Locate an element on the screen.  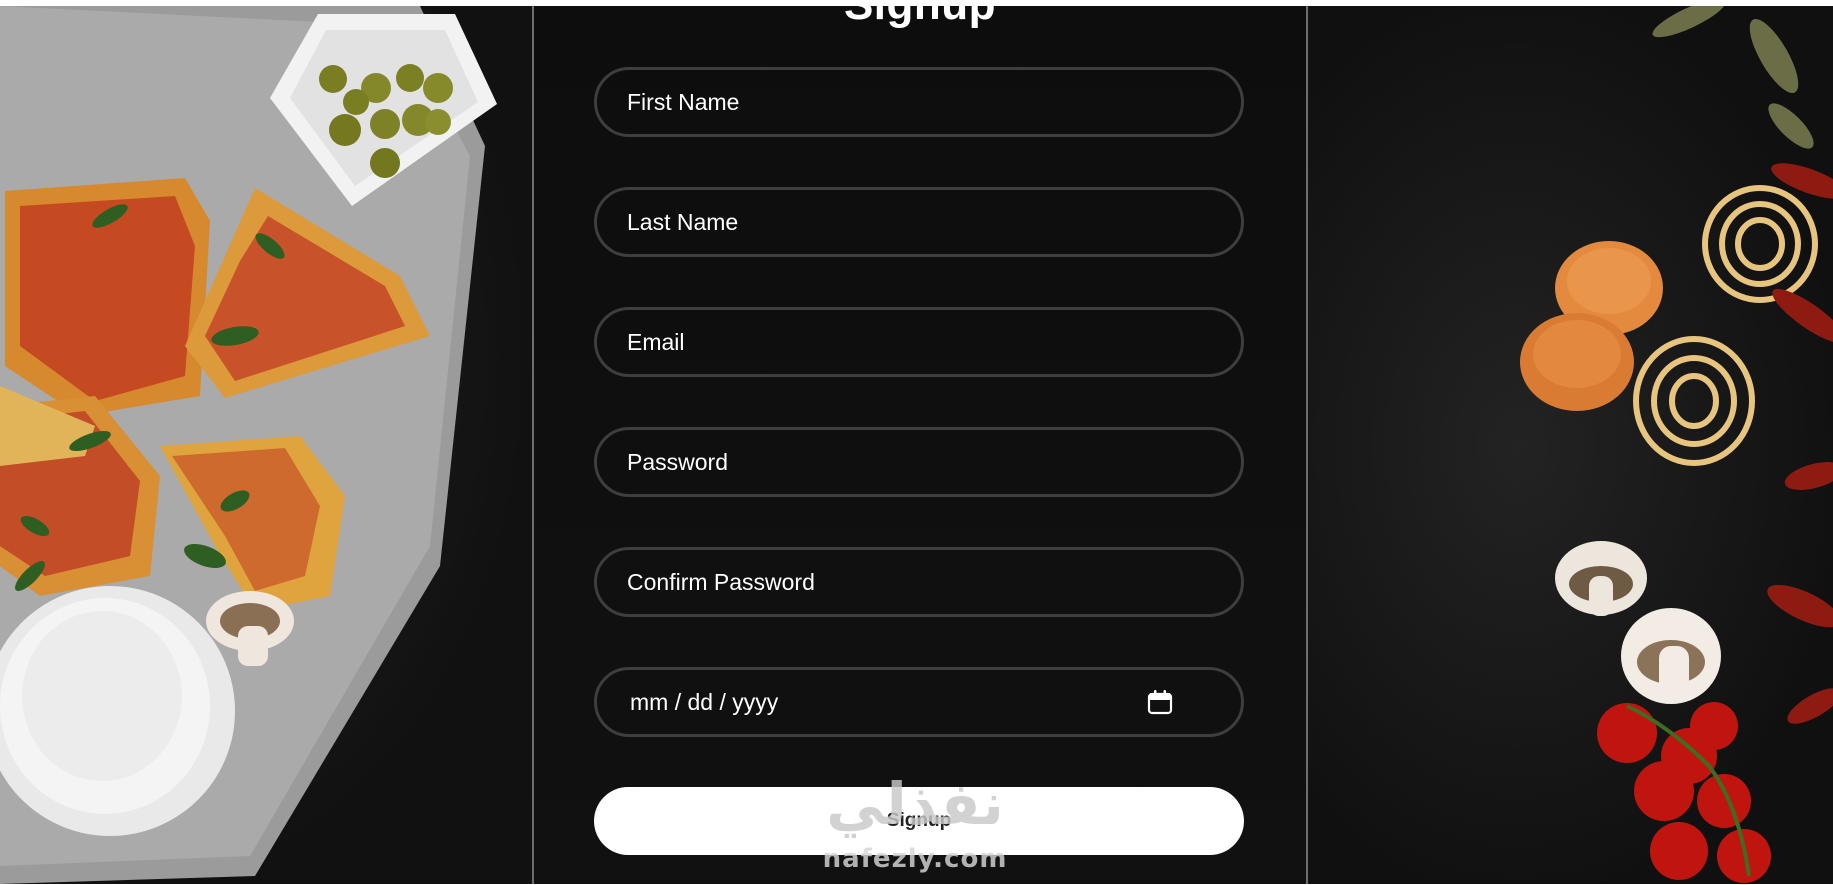
password-input is located at coordinates (919, 462).